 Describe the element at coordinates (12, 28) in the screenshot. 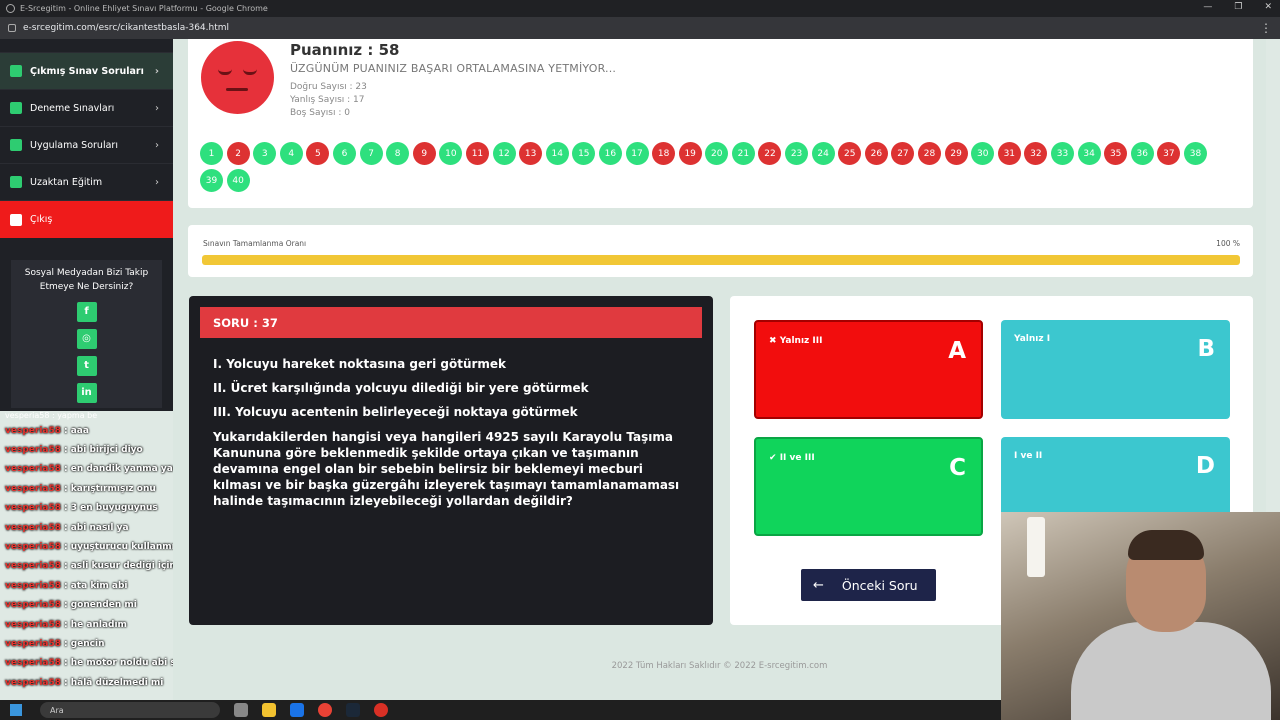

I see `site-info-icon` at that location.